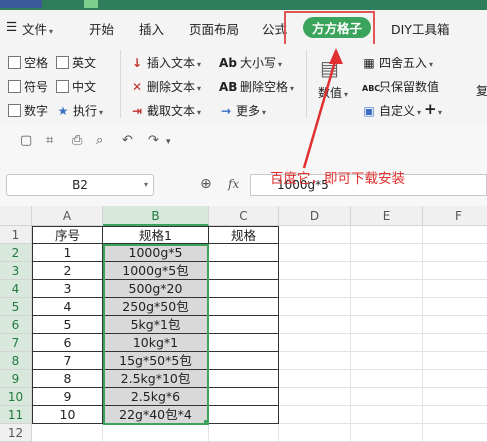  What do you see at coordinates (244, 397) in the screenshot?
I see `cell-c10` at bounding box center [244, 397].